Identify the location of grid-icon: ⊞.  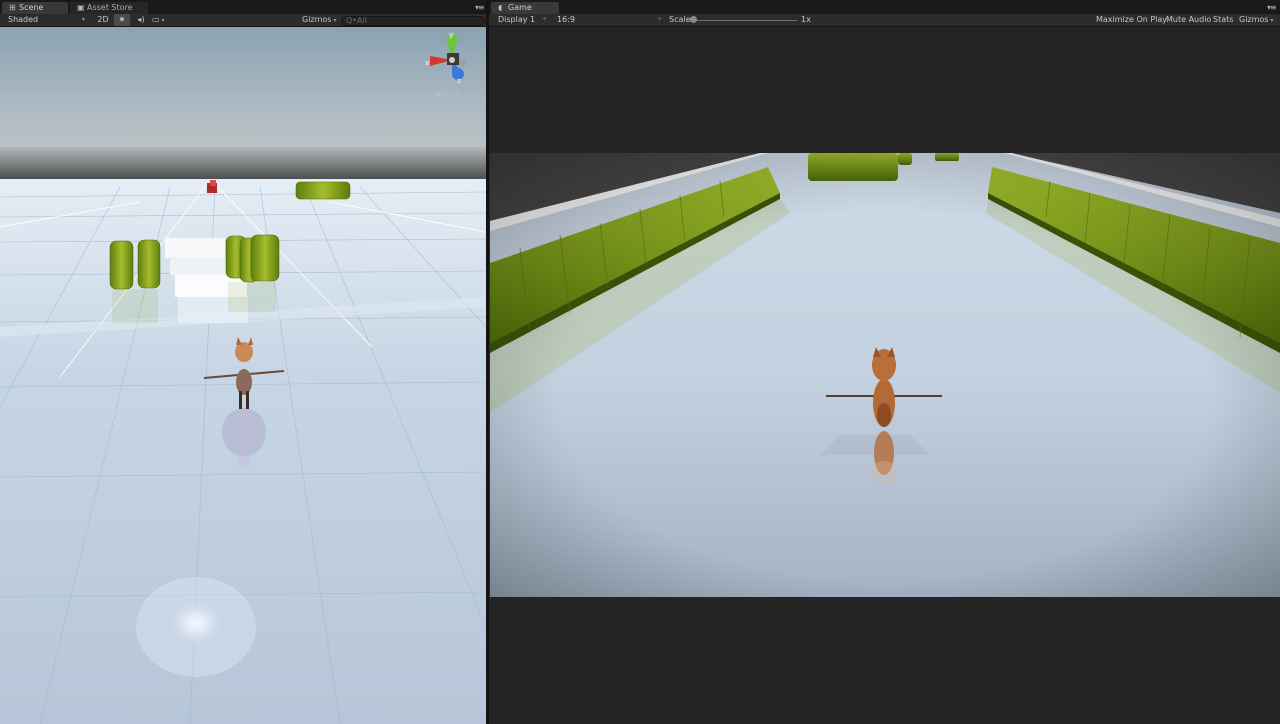
(12, 7).